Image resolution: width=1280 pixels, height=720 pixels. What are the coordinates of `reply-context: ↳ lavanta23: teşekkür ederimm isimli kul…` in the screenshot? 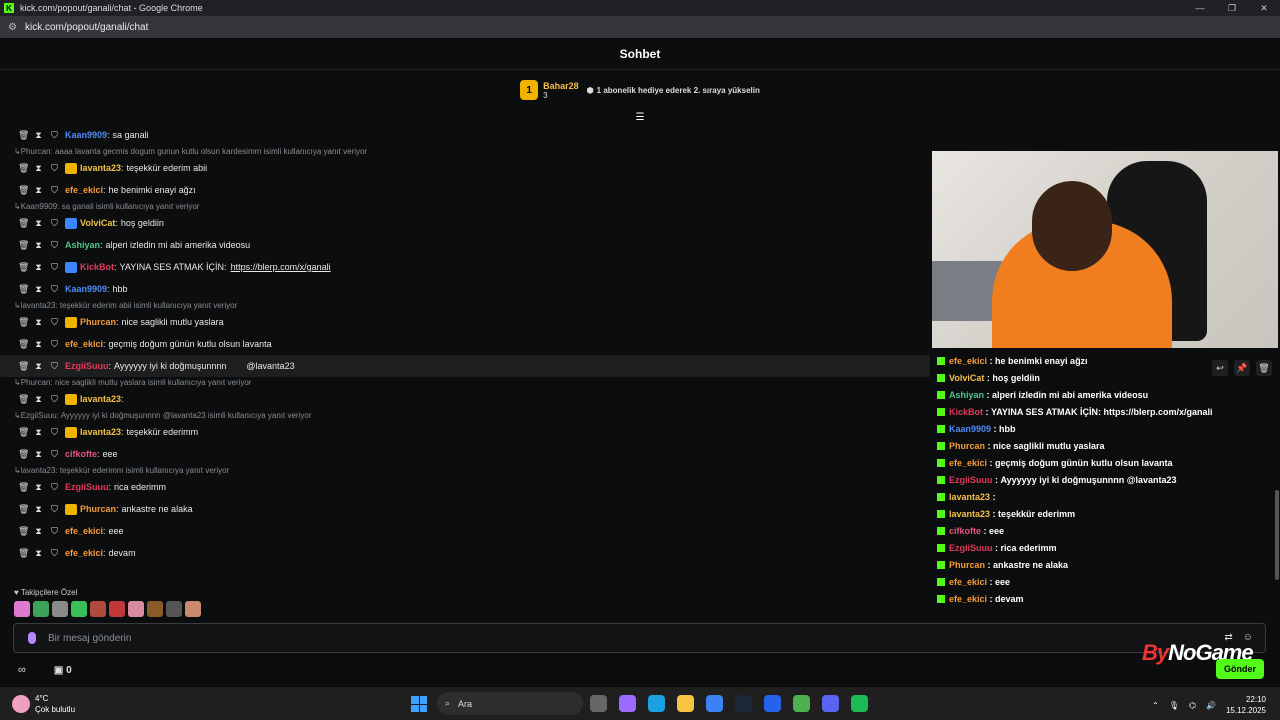 It's located at (465, 470).